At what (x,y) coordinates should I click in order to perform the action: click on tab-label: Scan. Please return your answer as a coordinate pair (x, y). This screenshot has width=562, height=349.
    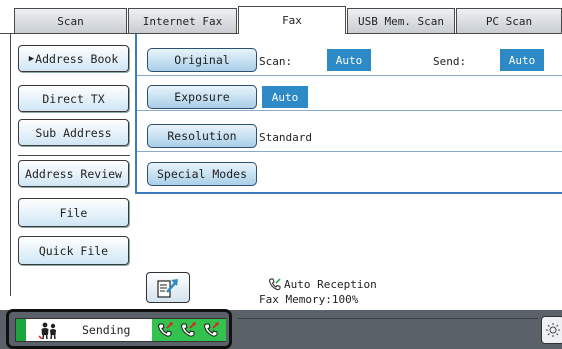
    Looking at the image, I should click on (70, 21).